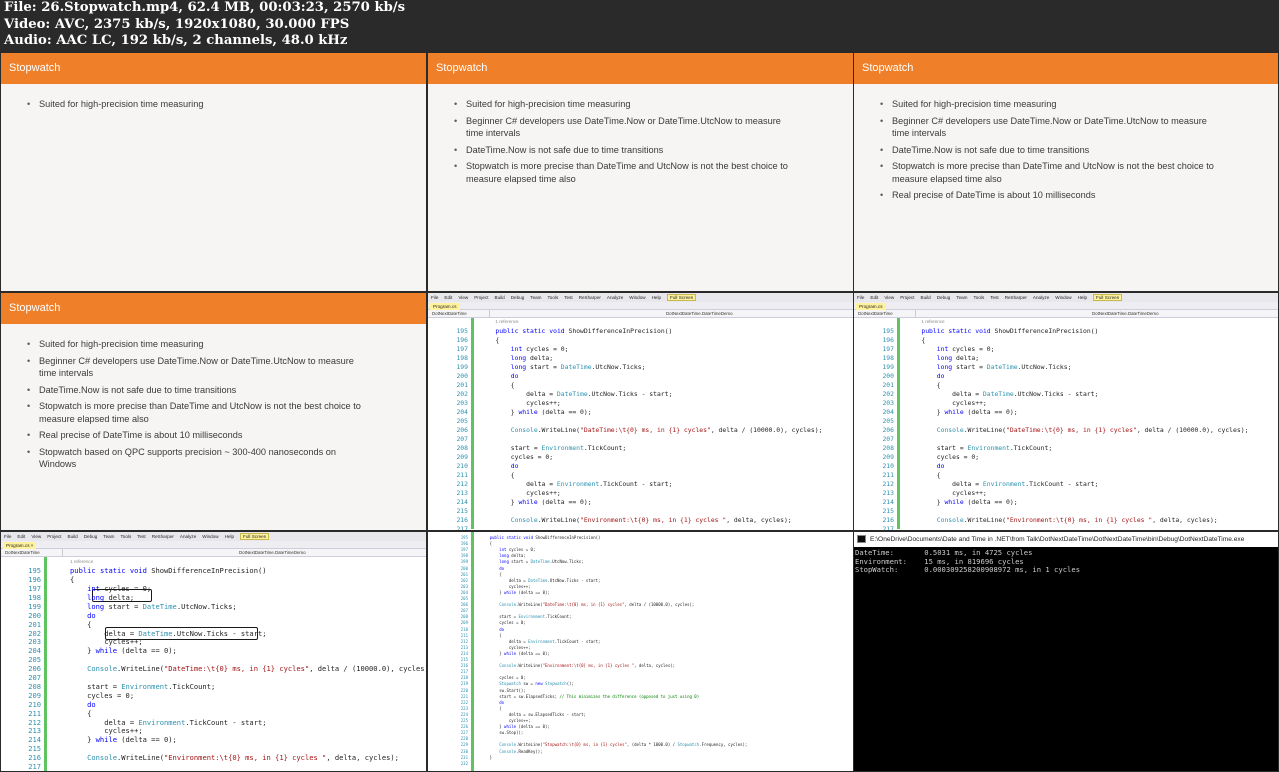  What do you see at coordinates (213, 580) in the screenshot?
I see `code-line: 196{` at bounding box center [213, 580].